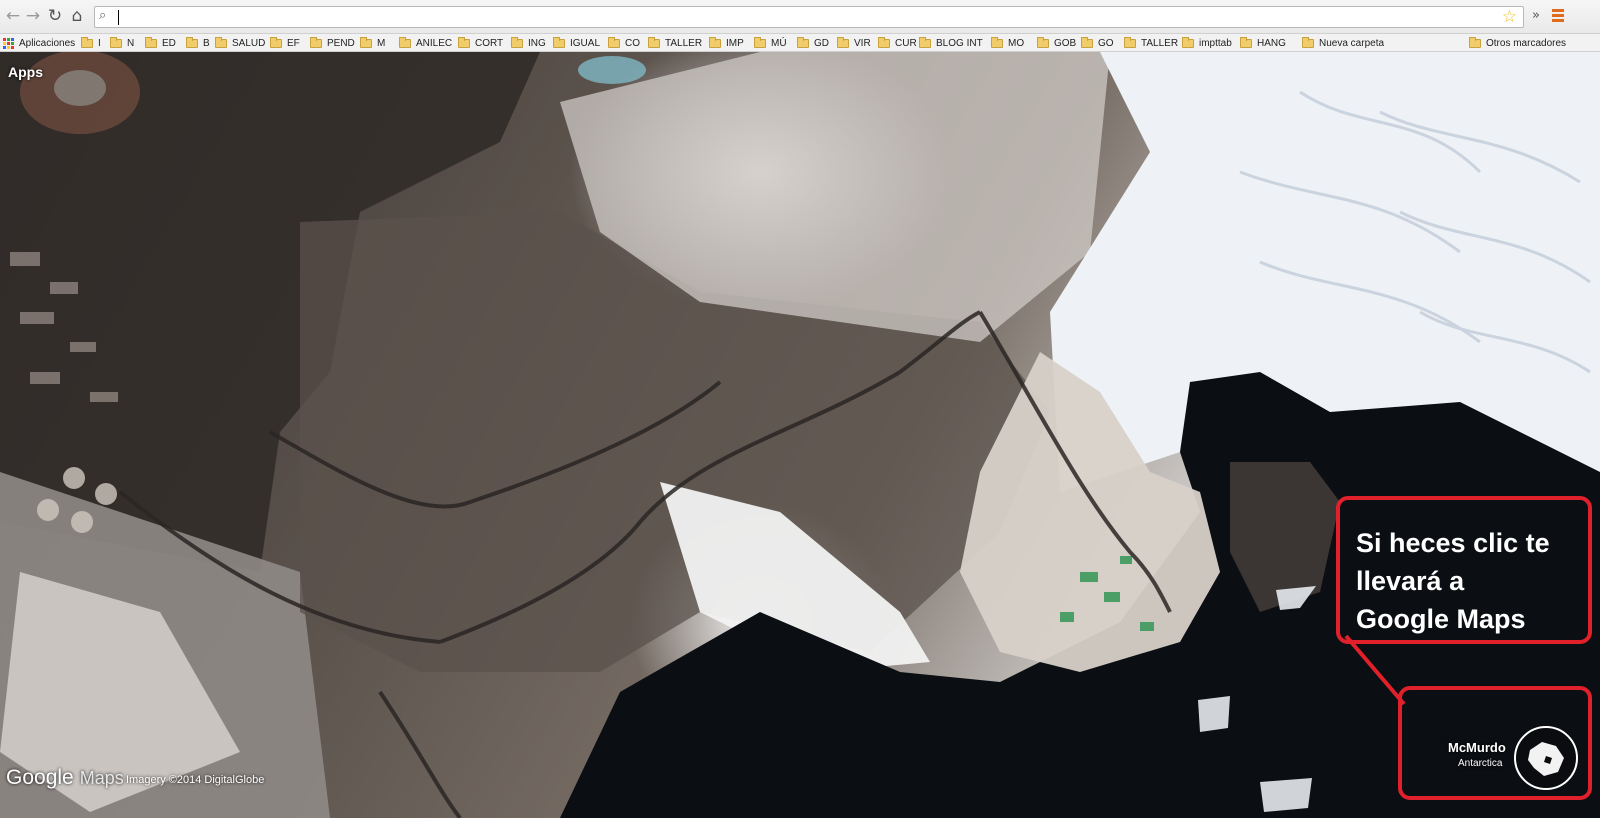 Image resolution: width=1600 pixels, height=818 pixels. I want to click on bookmark-label: EF, so click(293, 43).